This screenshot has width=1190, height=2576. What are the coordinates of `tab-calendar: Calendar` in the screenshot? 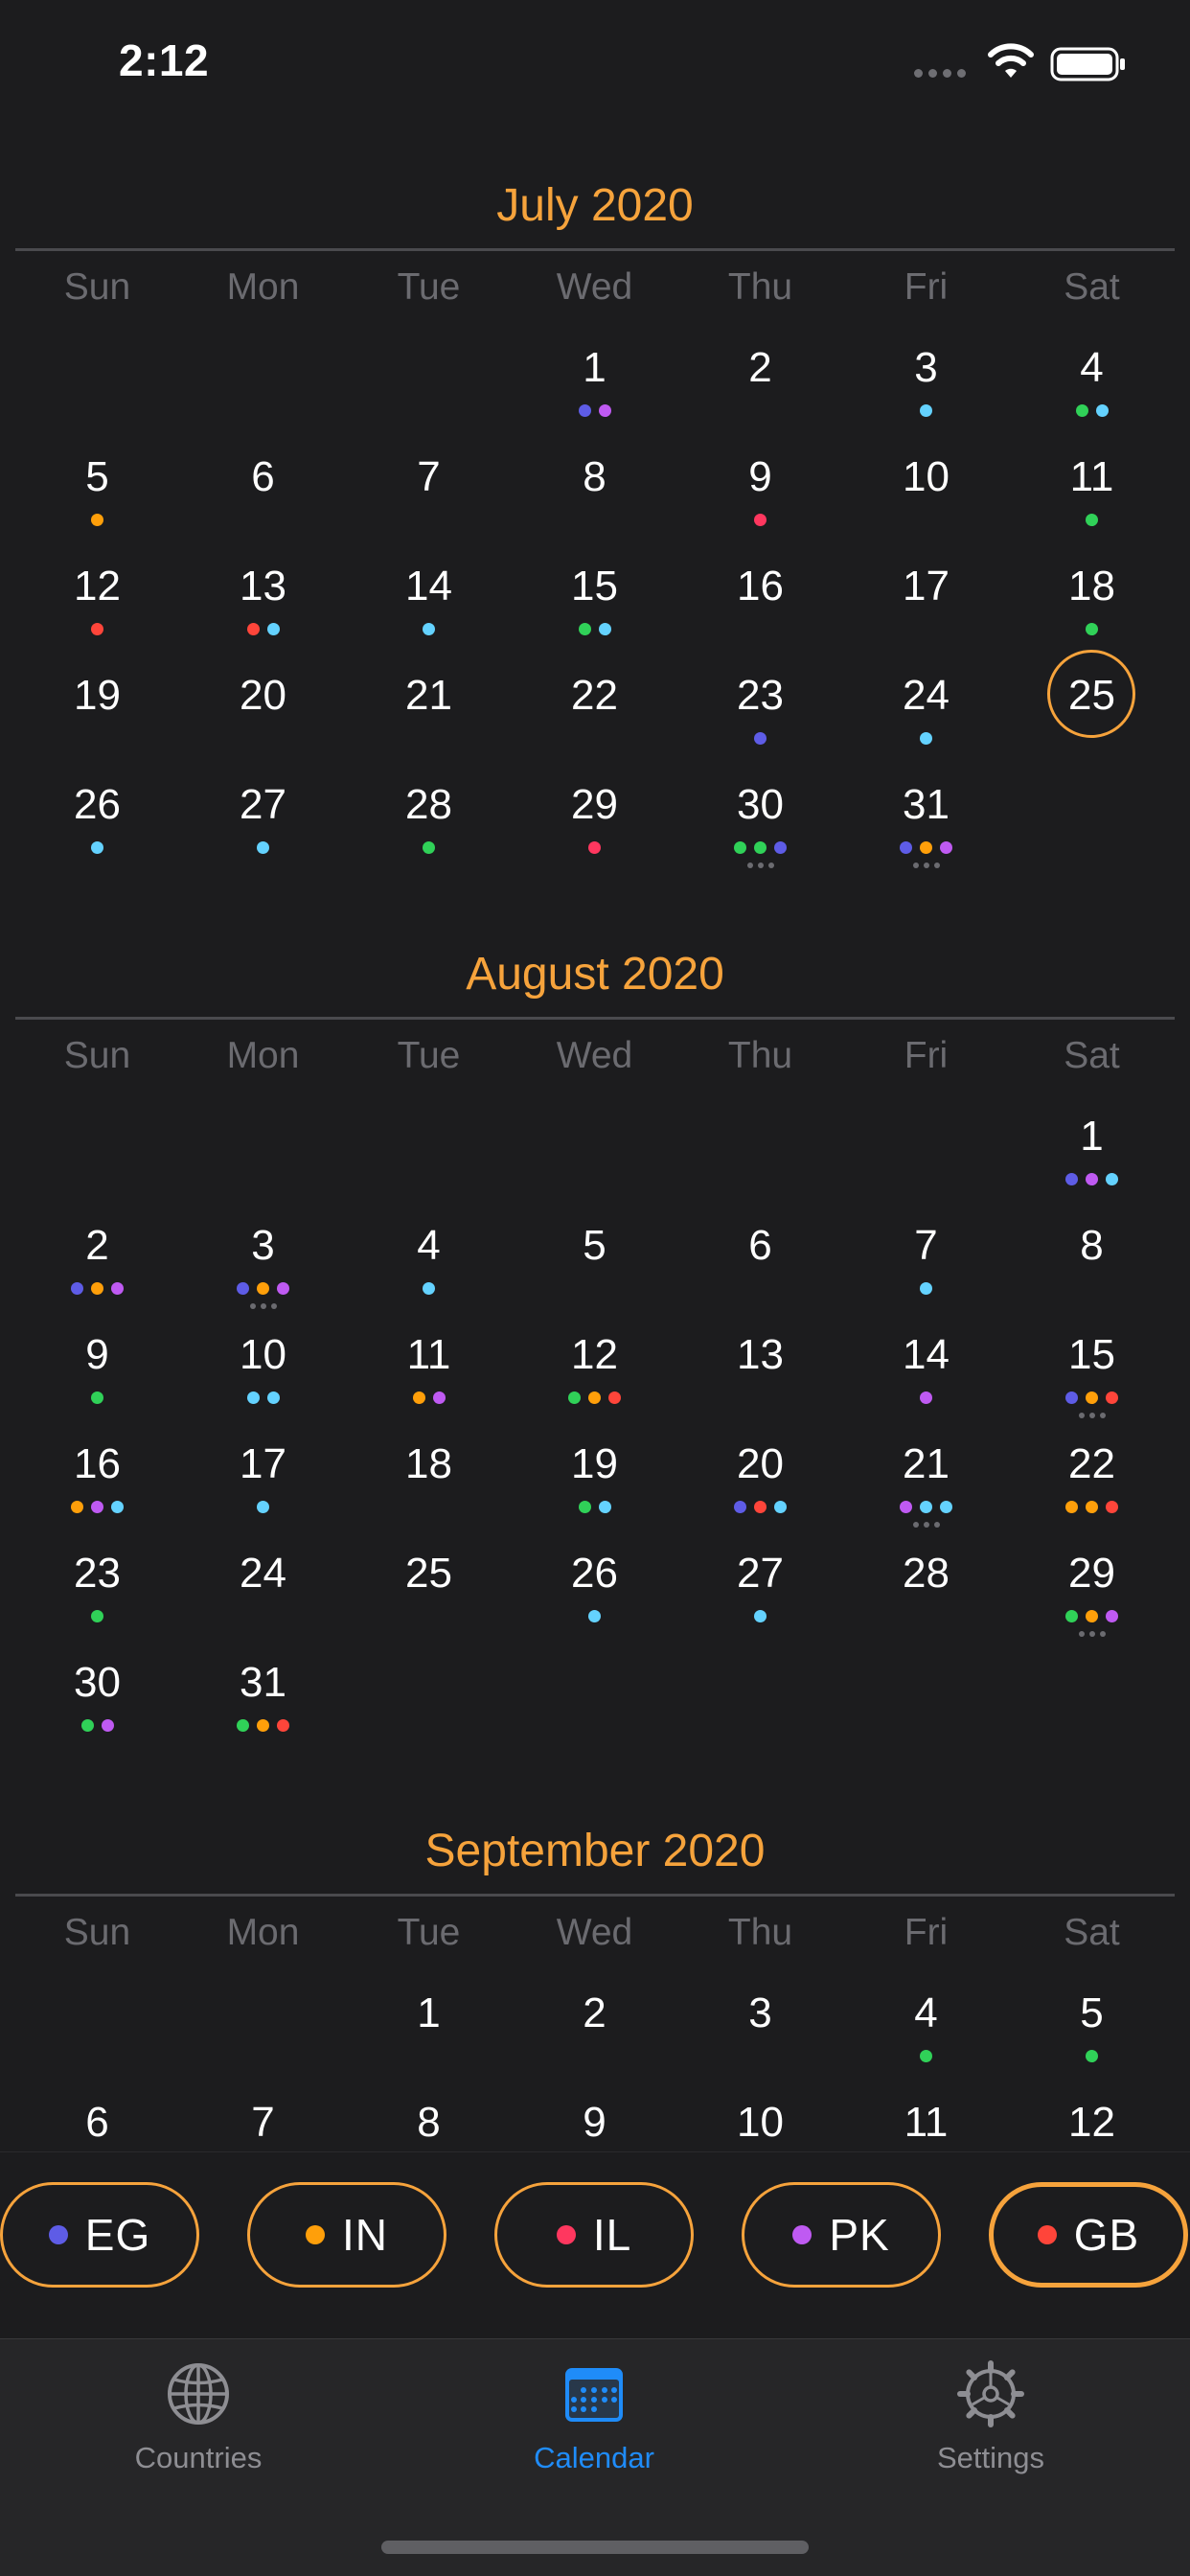 It's located at (594, 2432).